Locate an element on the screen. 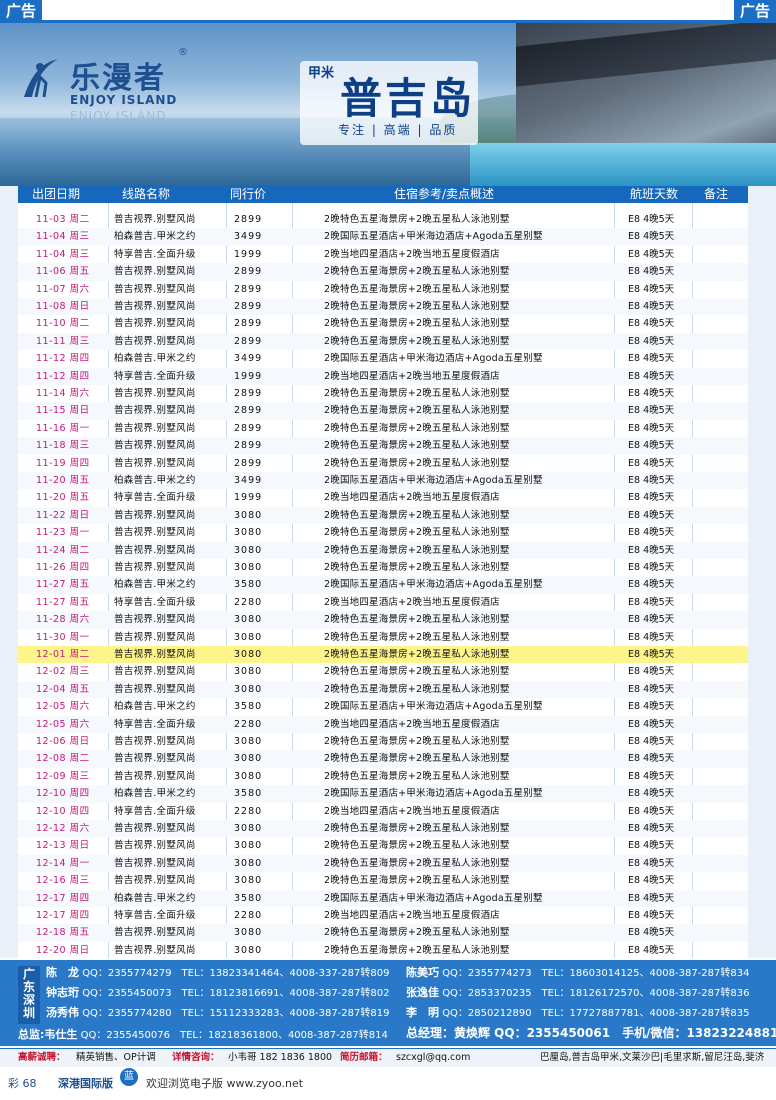  row-date: 12-04 周五 is located at coordinates (63, 689).